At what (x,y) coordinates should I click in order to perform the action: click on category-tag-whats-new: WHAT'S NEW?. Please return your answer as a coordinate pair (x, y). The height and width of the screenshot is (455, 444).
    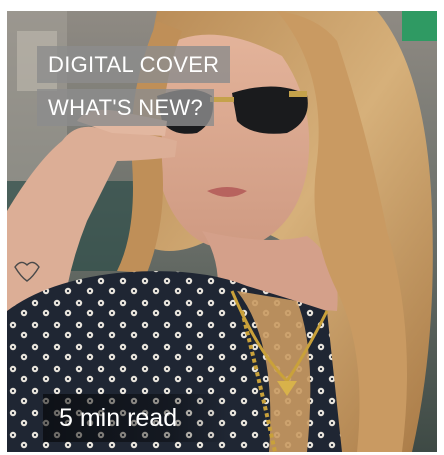
    Looking at the image, I should click on (125, 107).